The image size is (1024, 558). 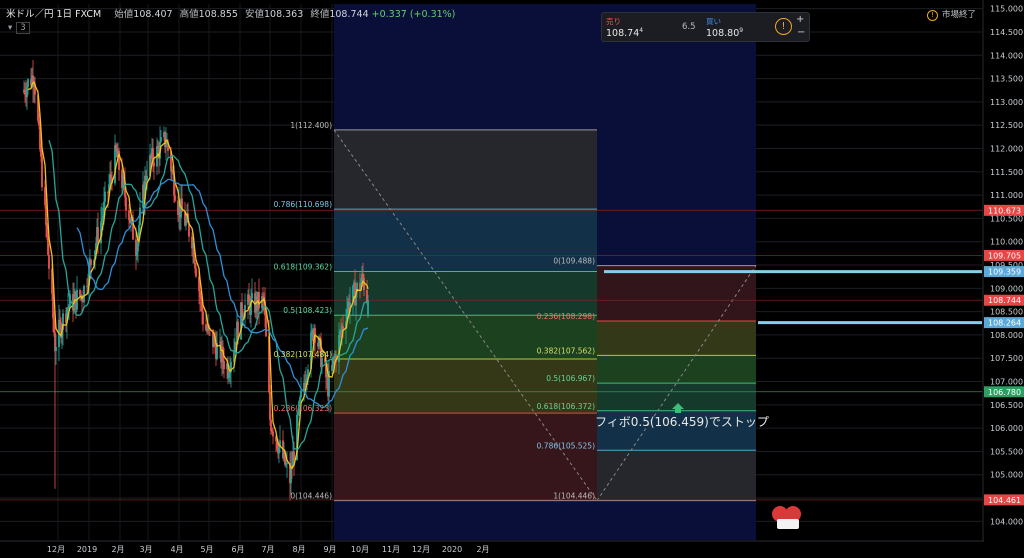 I want to click on open-value: 108.407, so click(x=153, y=14).